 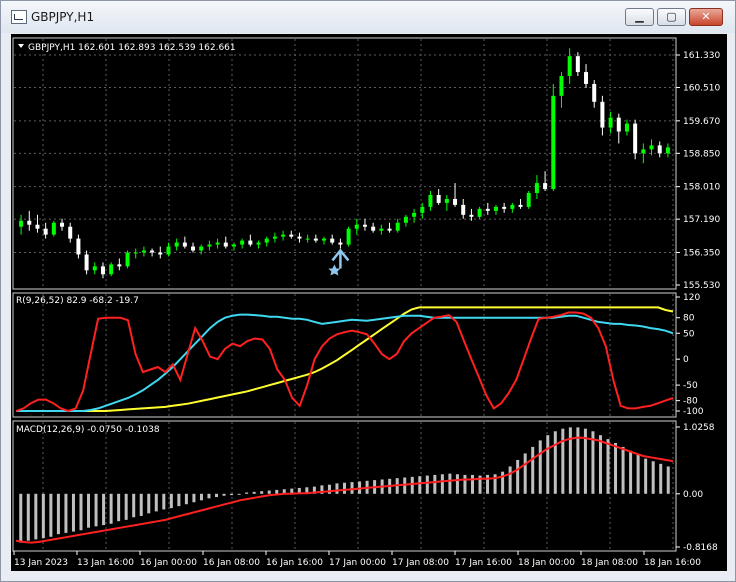 I want to click on price-label: 157.190, so click(x=701, y=220).